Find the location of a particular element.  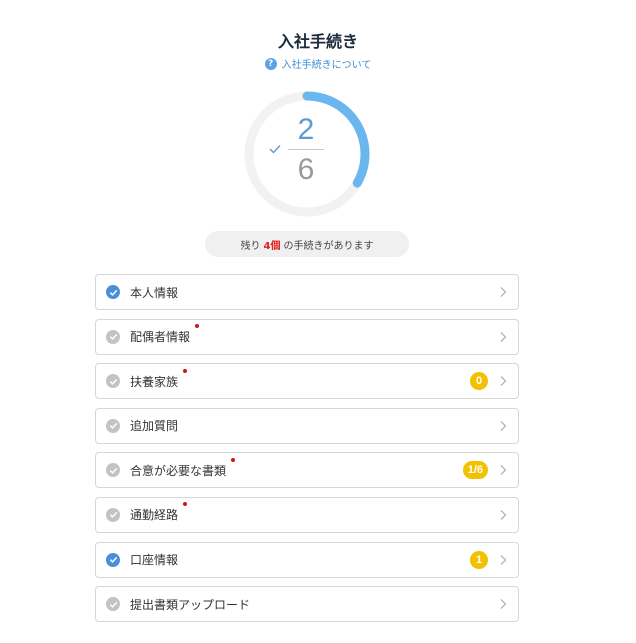

count-badge: 0 is located at coordinates (479, 381).